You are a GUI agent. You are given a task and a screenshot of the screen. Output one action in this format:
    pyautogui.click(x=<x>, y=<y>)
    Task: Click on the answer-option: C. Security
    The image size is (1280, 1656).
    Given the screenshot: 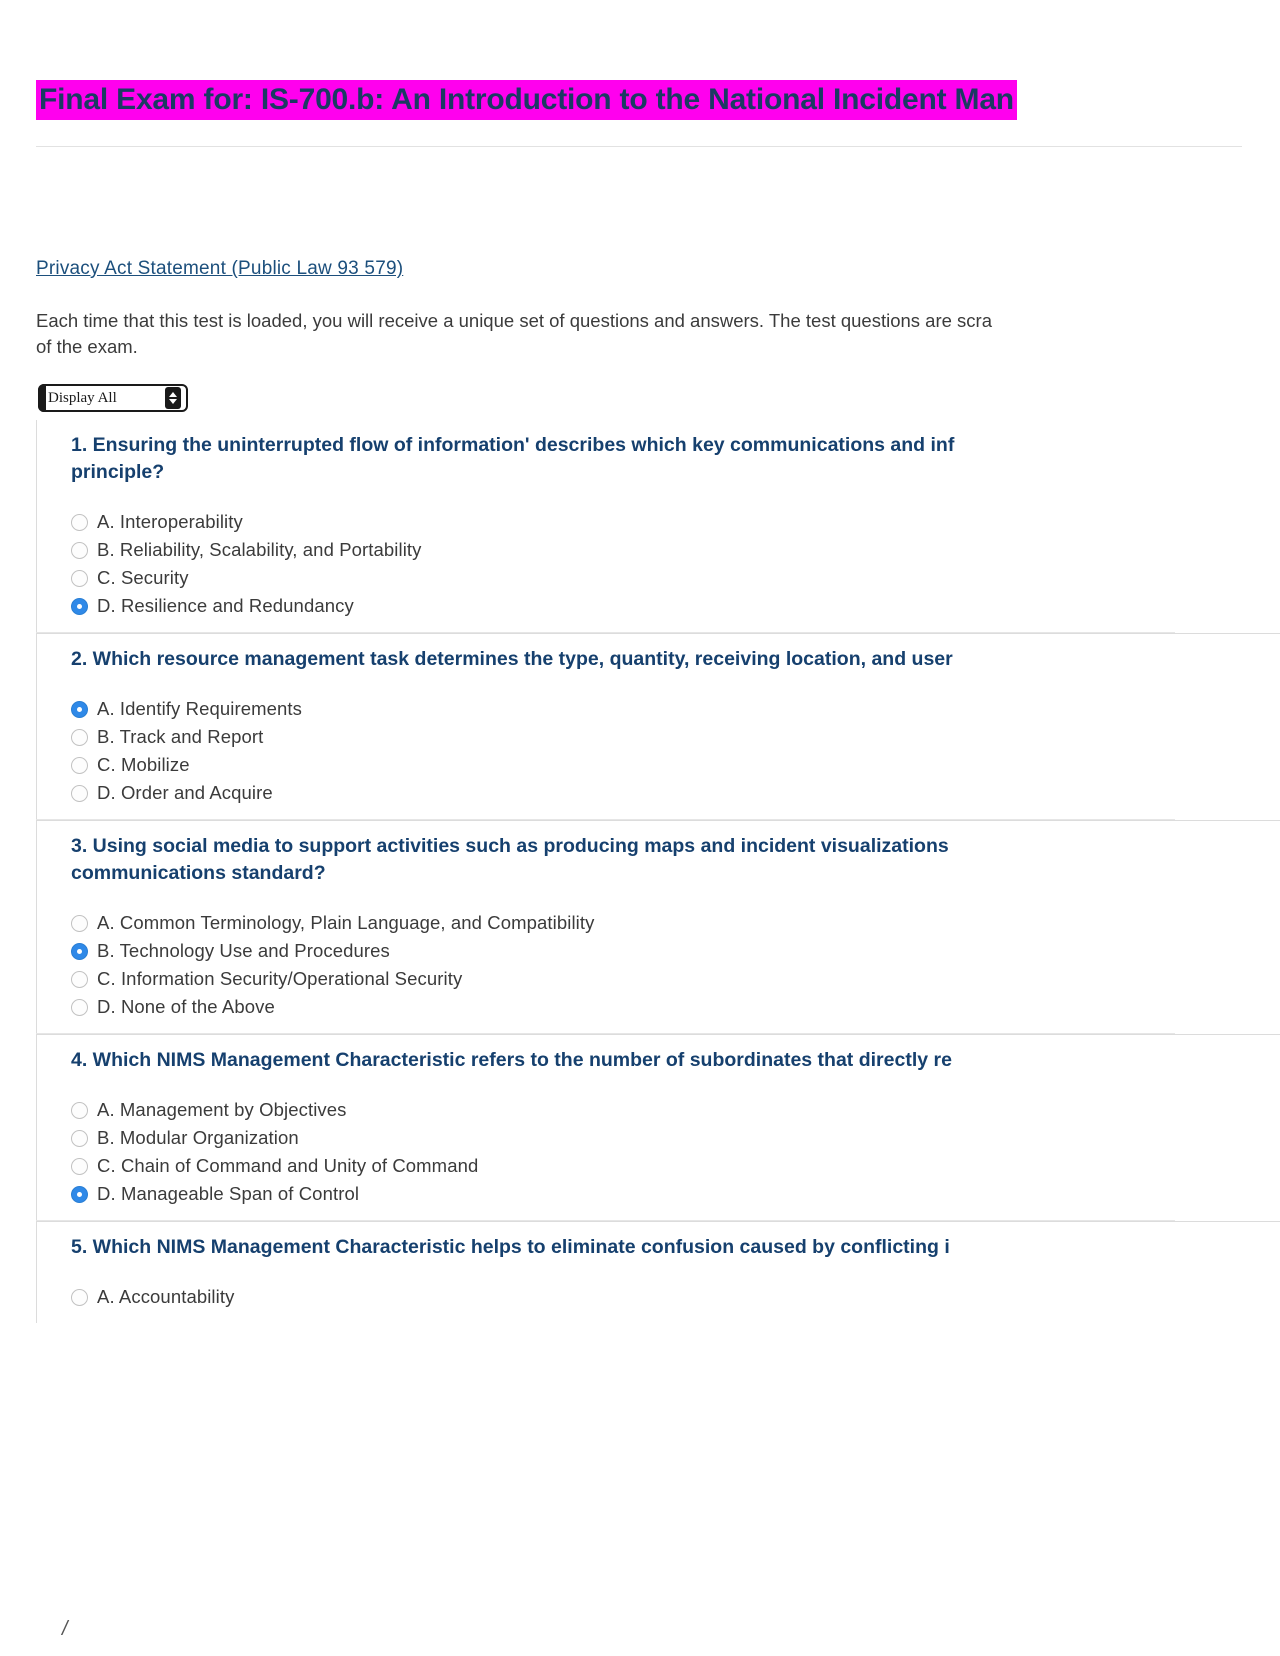 What is the action you would take?
    pyautogui.click(x=675, y=578)
    